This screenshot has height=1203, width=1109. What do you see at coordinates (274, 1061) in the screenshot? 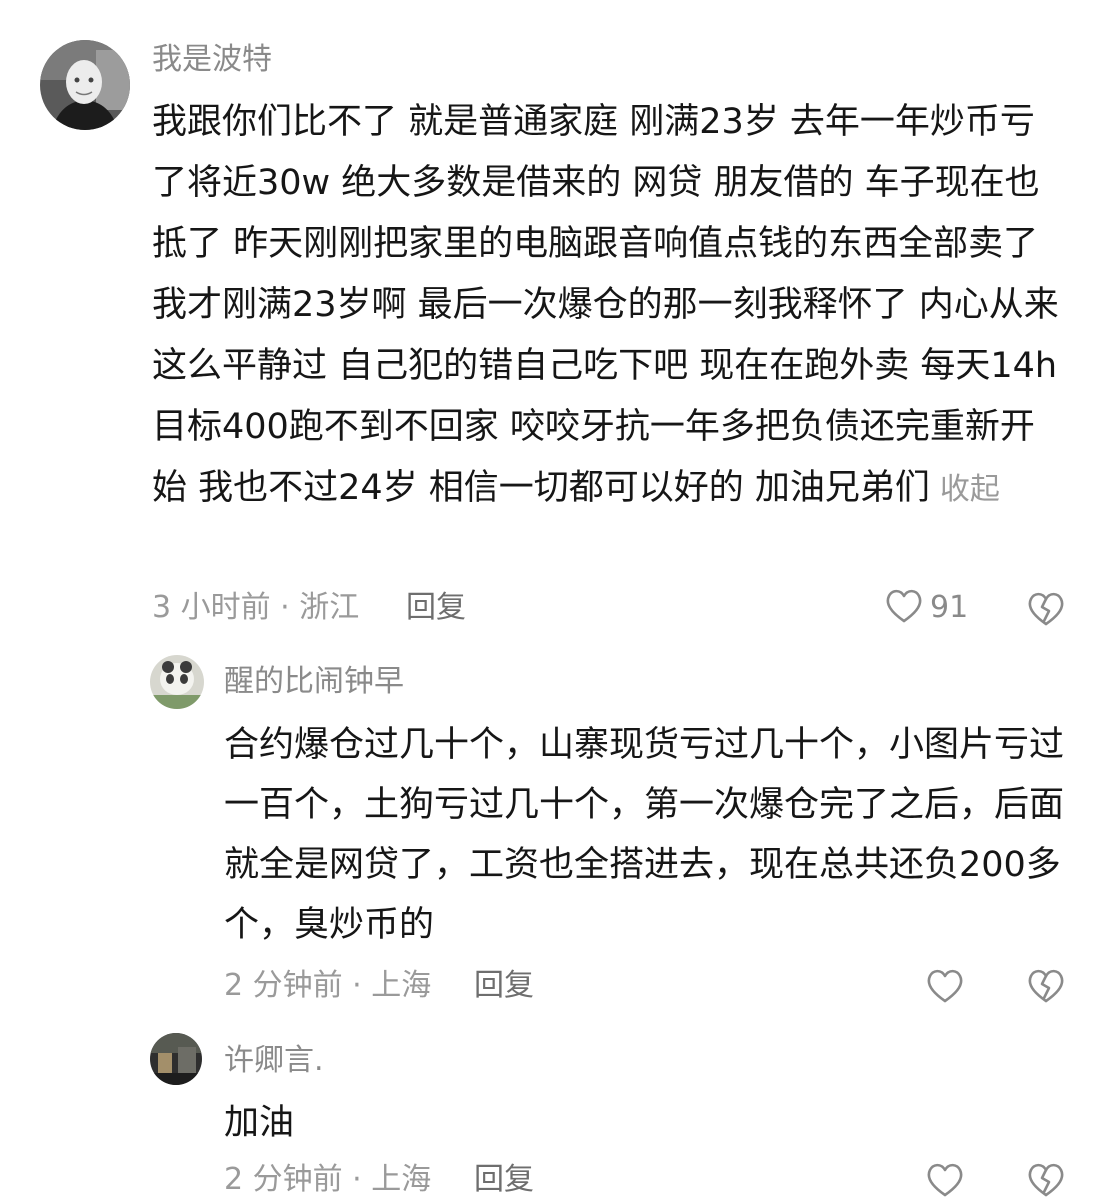
I see `reply-username: 许卿言.` at bounding box center [274, 1061].